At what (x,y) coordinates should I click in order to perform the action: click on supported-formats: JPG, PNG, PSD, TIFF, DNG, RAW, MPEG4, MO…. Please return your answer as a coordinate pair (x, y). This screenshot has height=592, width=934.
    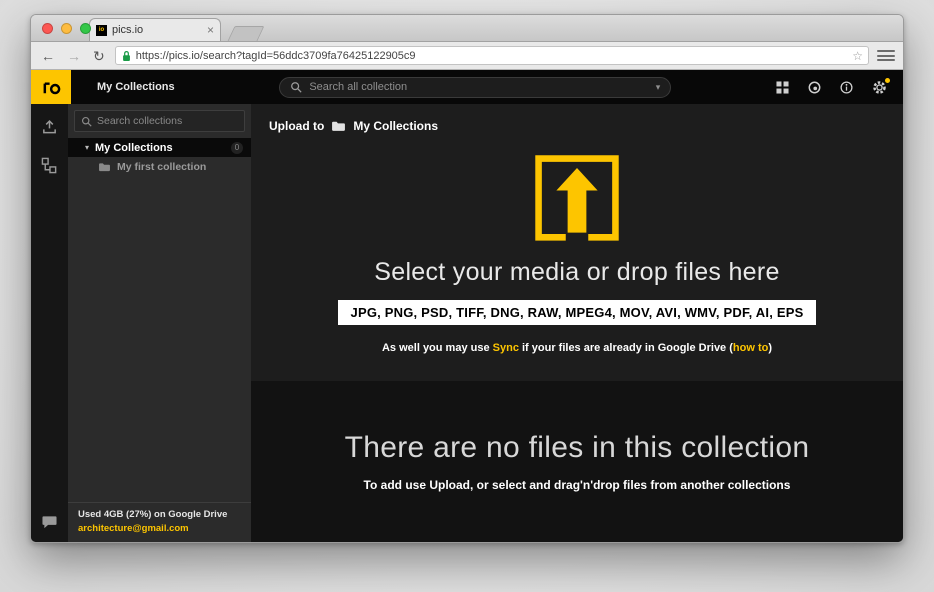
    Looking at the image, I should click on (577, 312).